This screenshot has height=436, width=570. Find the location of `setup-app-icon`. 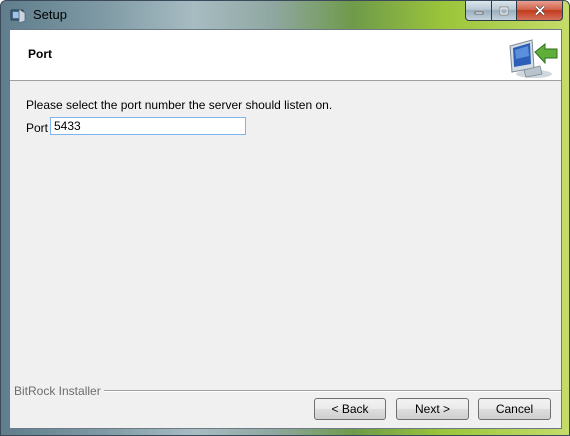

setup-app-icon is located at coordinates (18, 16).